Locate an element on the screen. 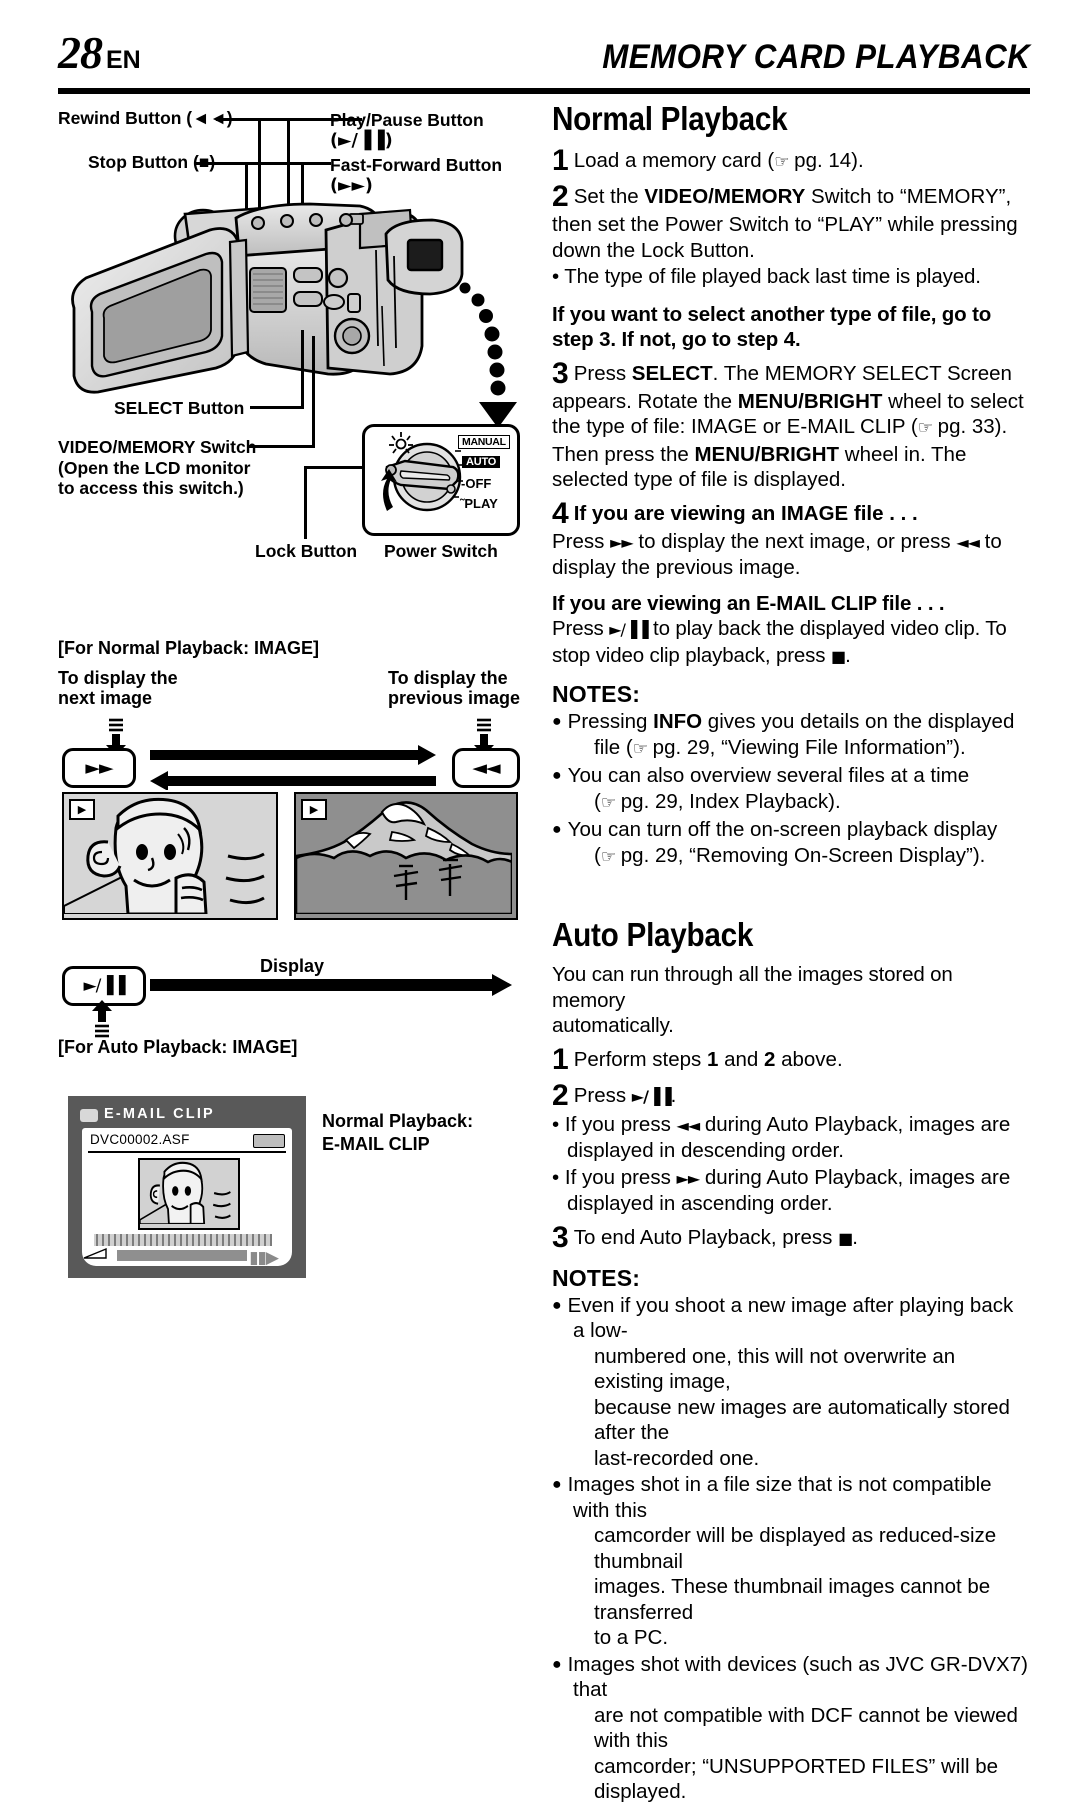  note-0-a: Pressing is located at coordinates (610, 721).